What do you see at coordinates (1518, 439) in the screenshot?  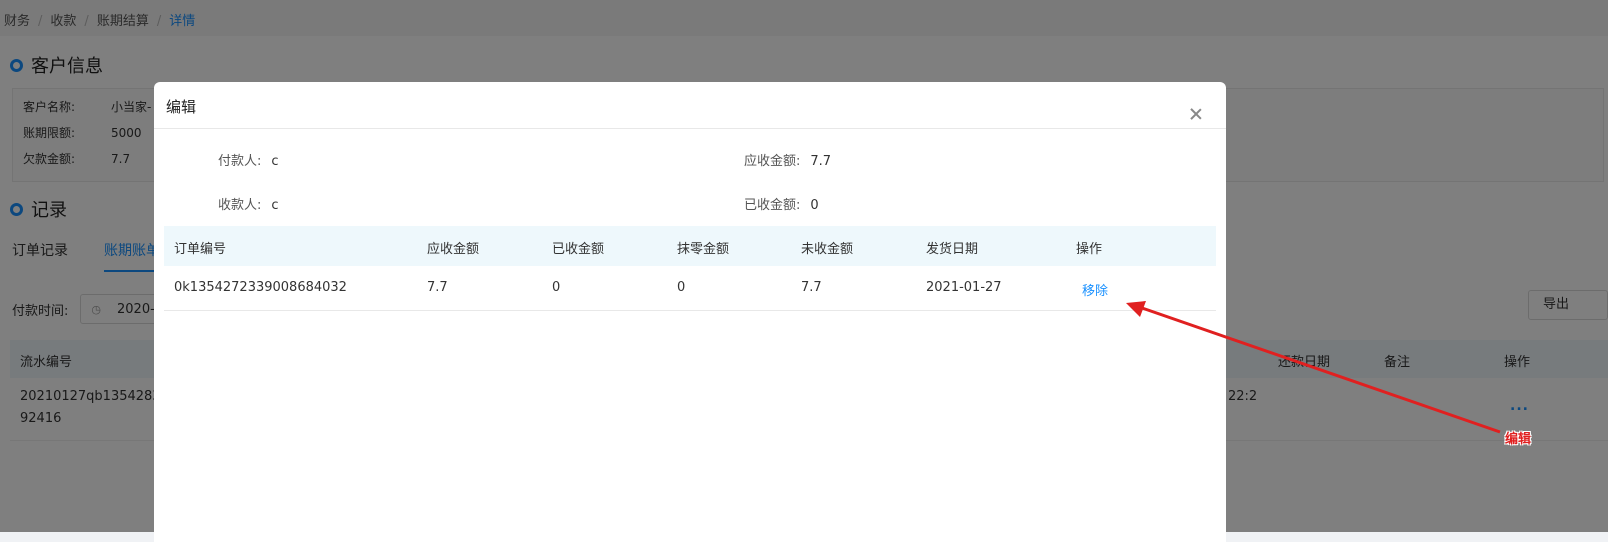 I see `annotation-label: 编辑` at bounding box center [1518, 439].